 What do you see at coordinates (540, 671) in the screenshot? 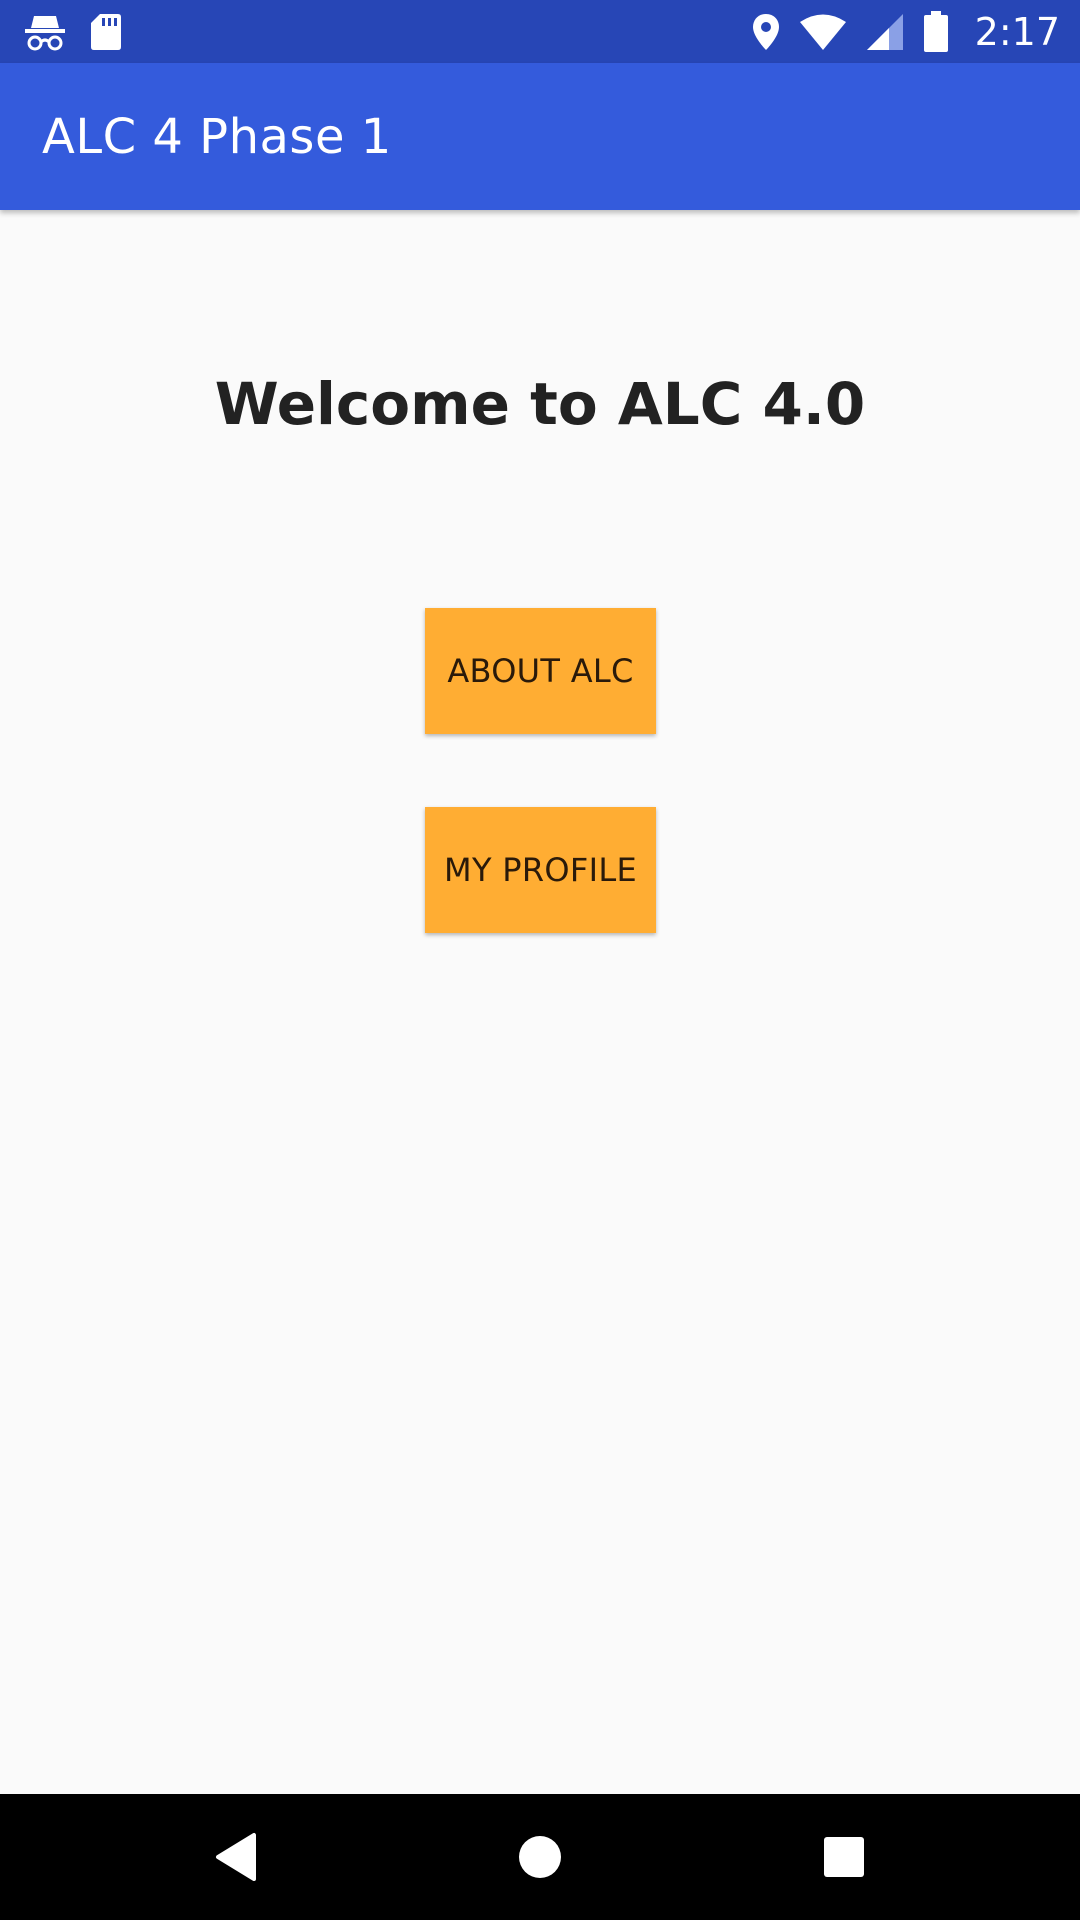
I see `about-alc-button: ABOUT ALC` at bounding box center [540, 671].